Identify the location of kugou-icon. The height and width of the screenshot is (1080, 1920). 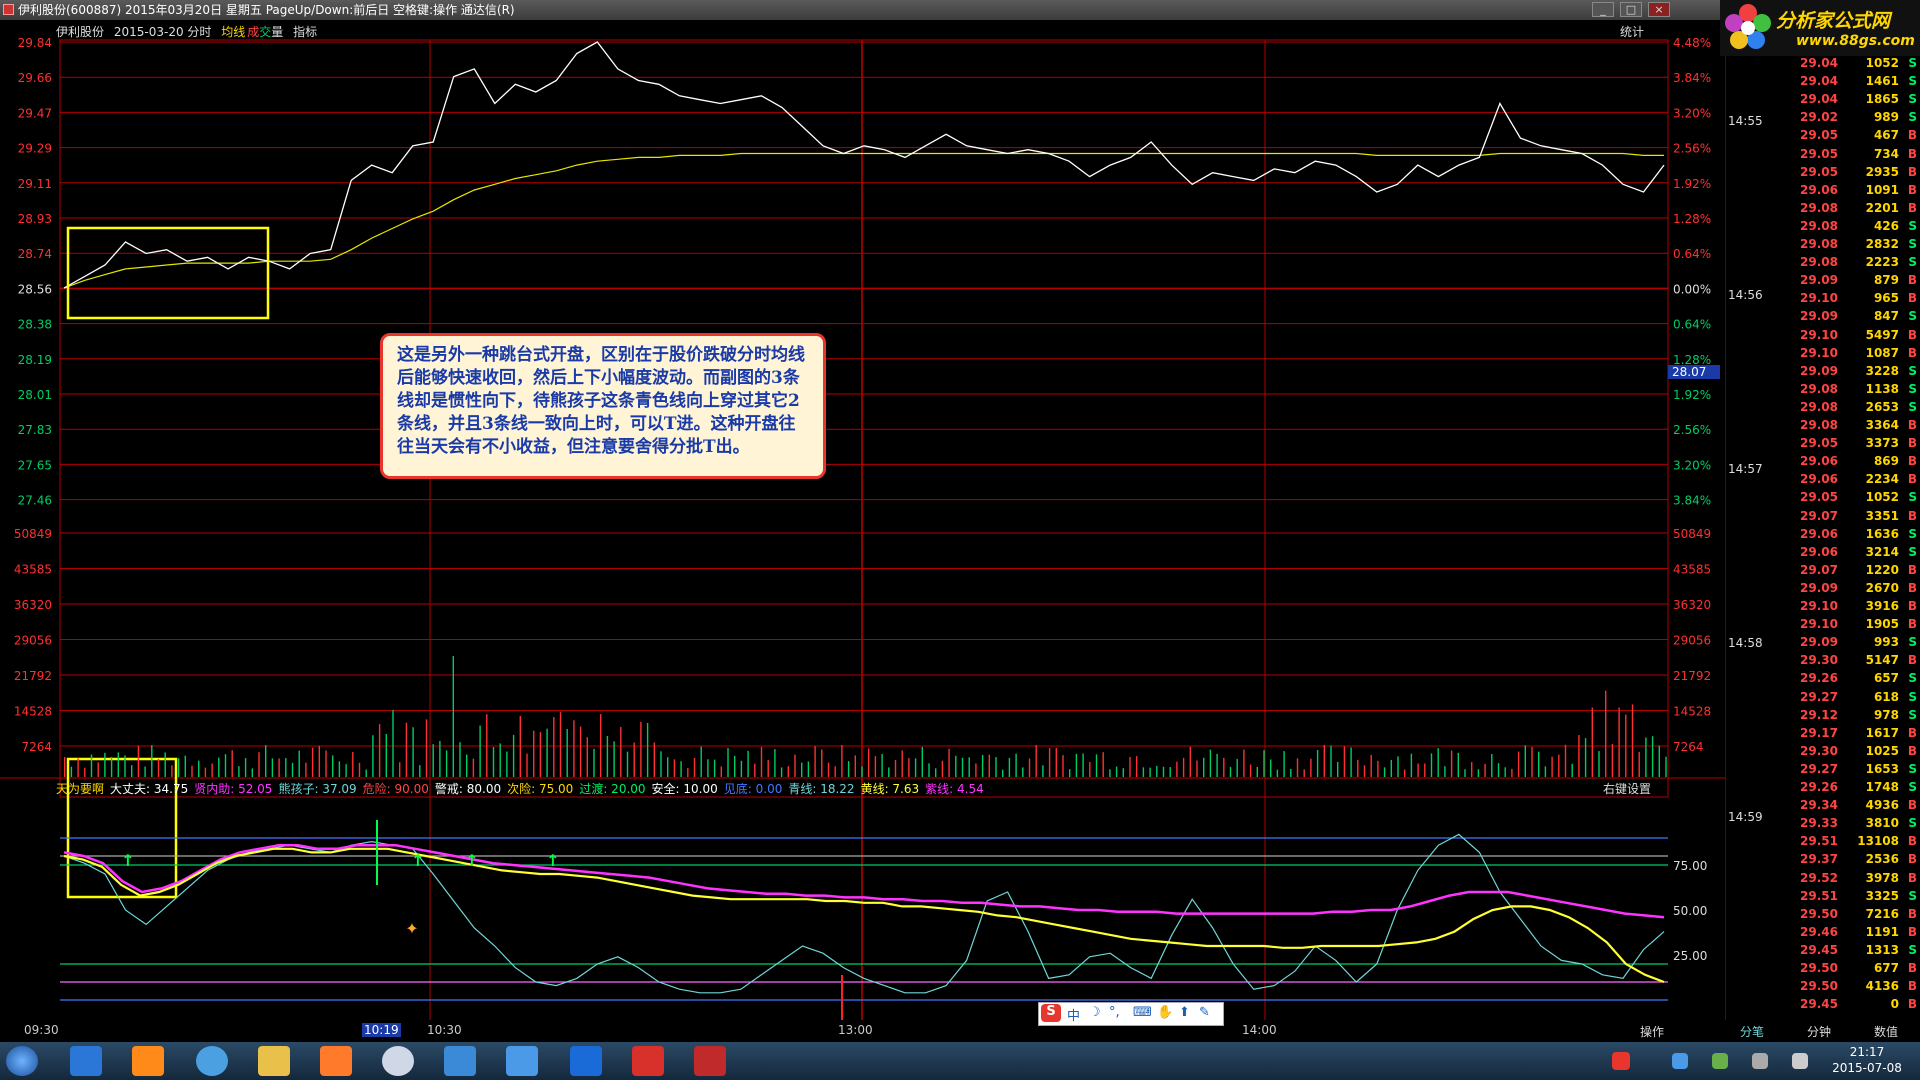
(212, 1061).